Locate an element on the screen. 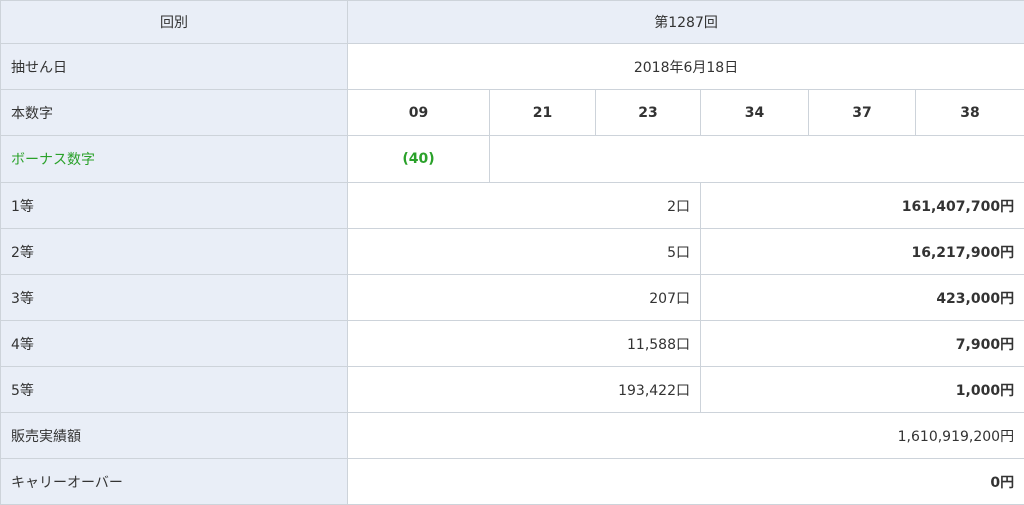 The image size is (1024, 505). prize-row: 1等 2口 161,407,700円 is located at coordinates (512, 206).